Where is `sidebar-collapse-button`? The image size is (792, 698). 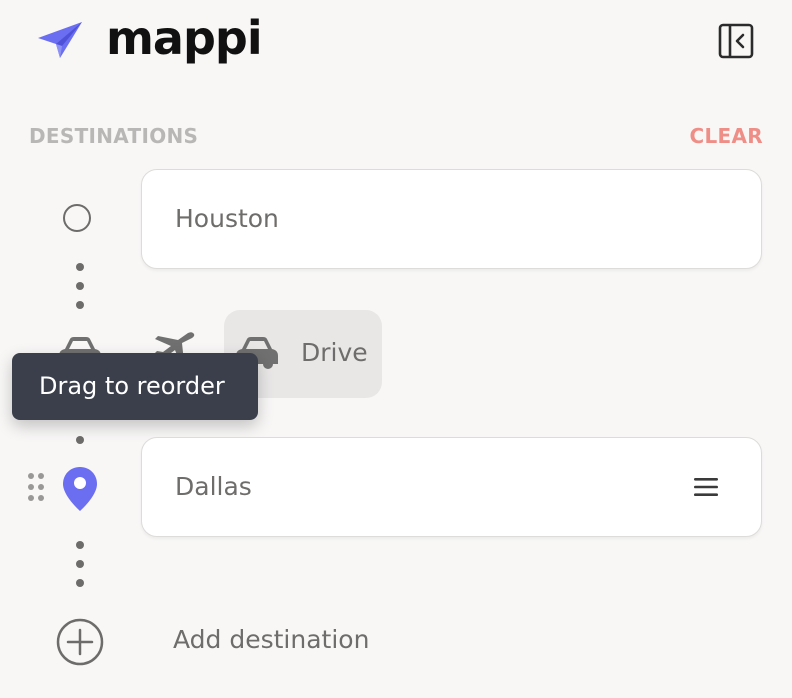 sidebar-collapse-button is located at coordinates (736, 41).